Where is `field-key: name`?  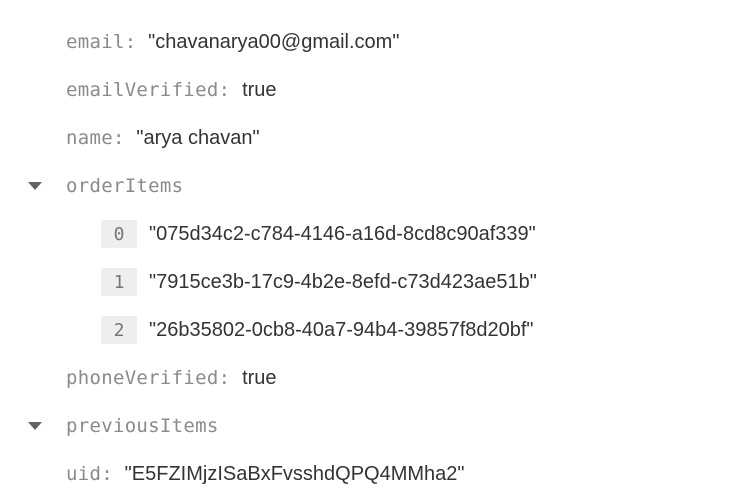 field-key: name is located at coordinates (89, 138).